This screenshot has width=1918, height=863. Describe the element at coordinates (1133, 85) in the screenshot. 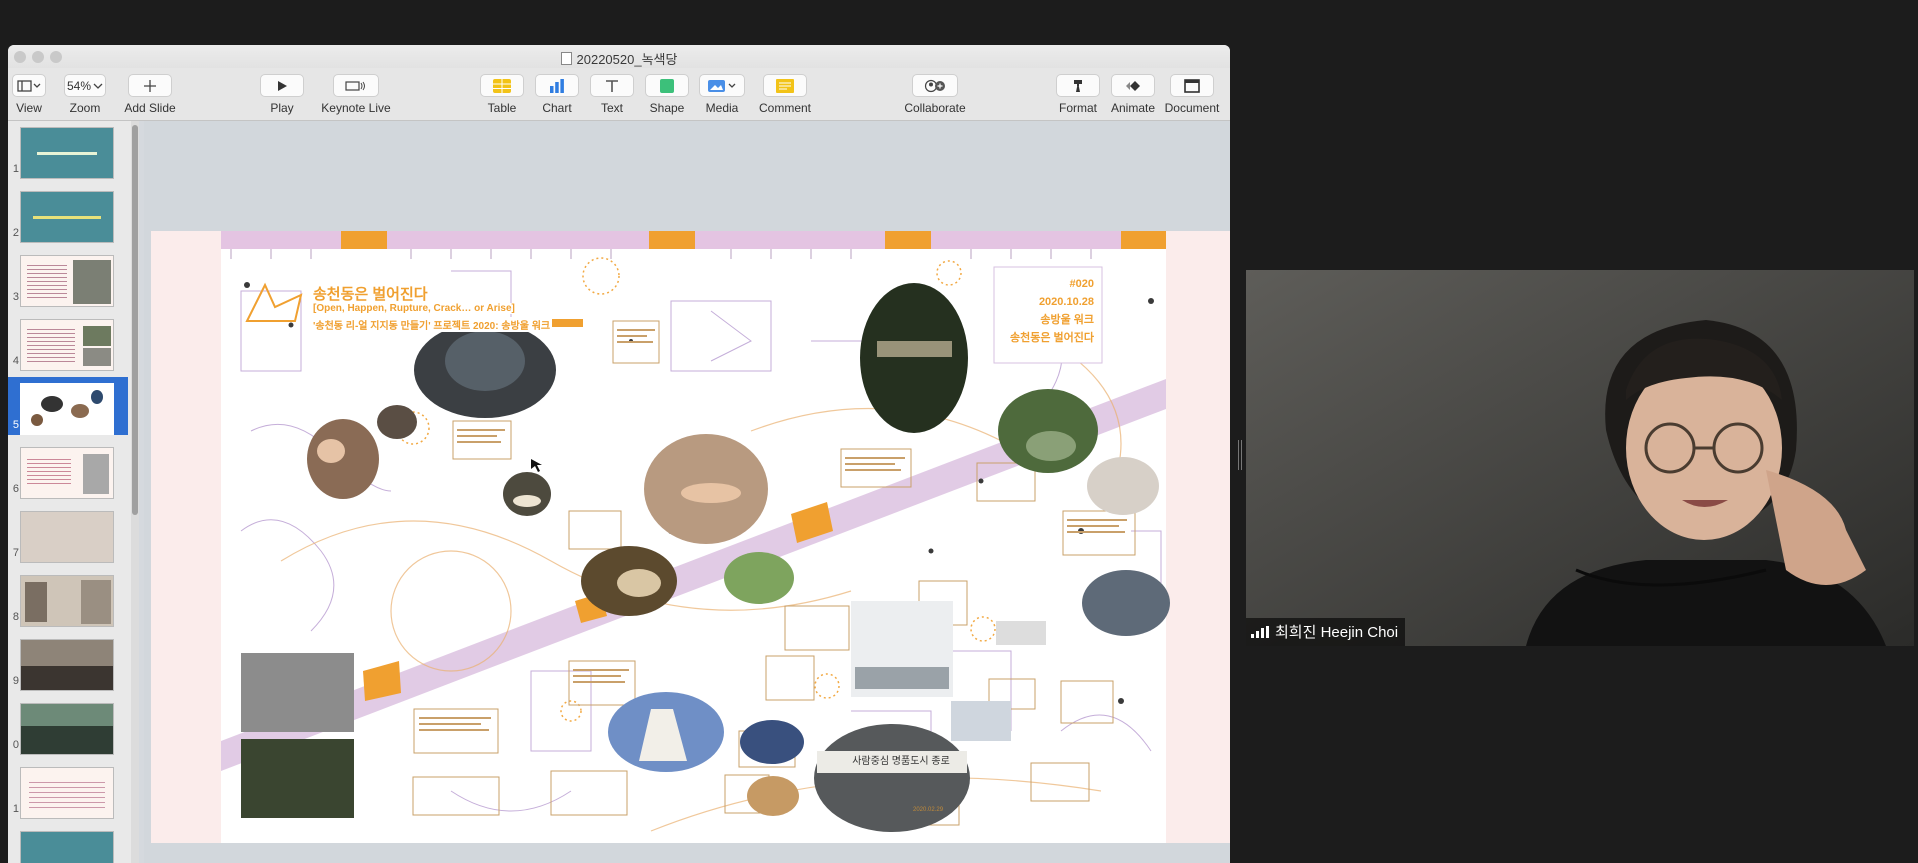

I see `animate-icon` at that location.